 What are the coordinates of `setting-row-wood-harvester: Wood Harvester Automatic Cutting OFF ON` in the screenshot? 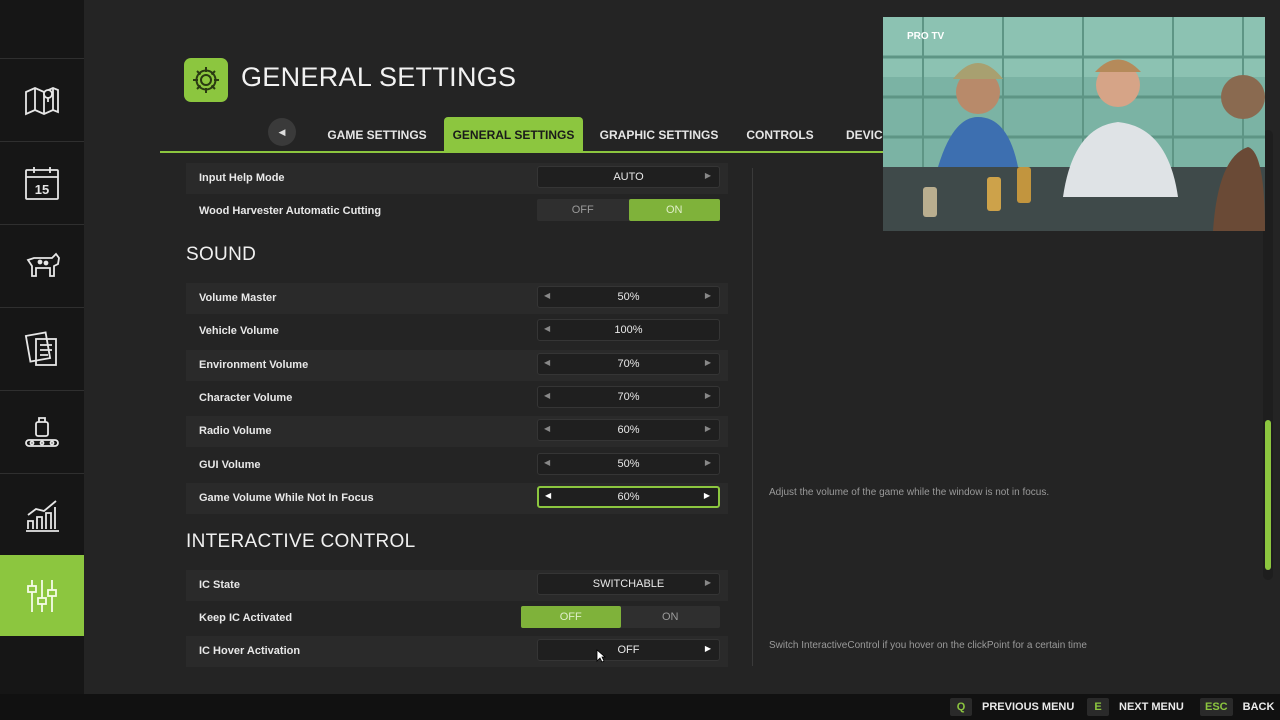 It's located at (457, 211).